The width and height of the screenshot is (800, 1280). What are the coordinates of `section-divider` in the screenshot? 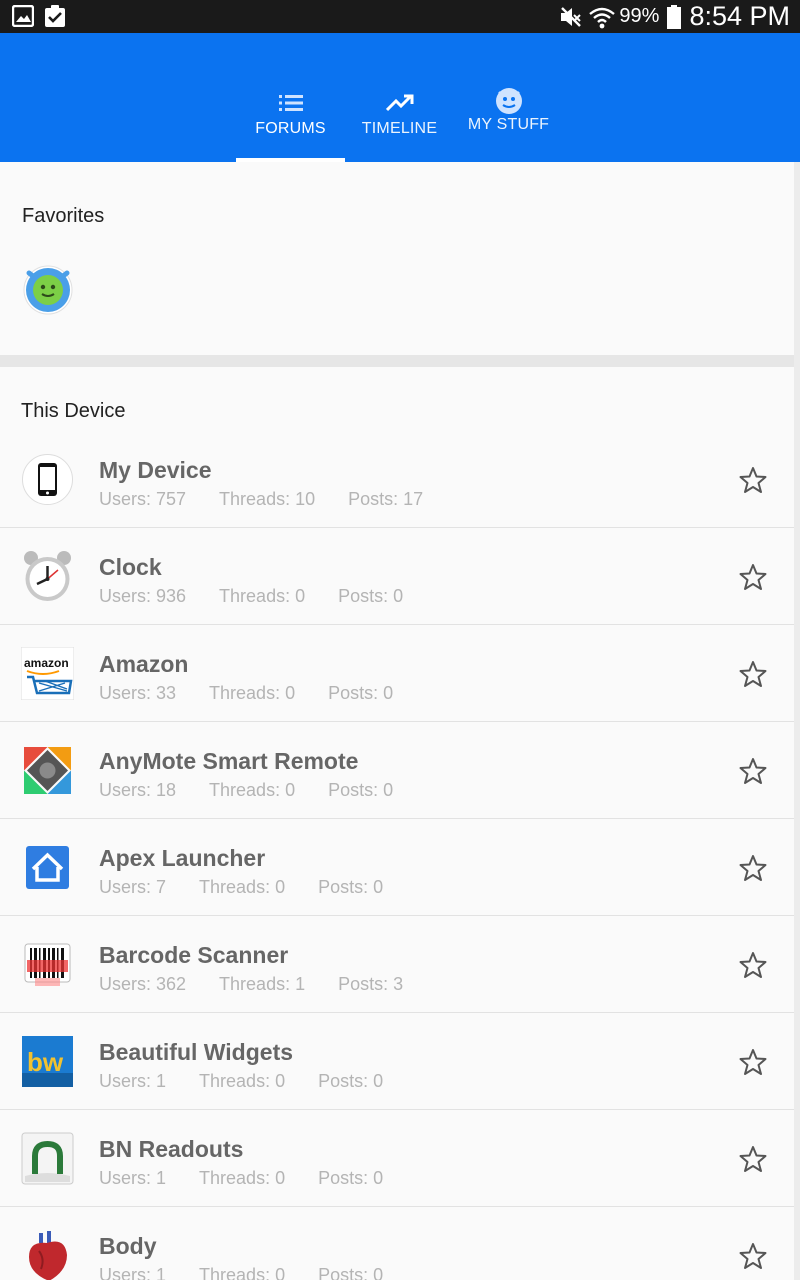 It's located at (400, 361).